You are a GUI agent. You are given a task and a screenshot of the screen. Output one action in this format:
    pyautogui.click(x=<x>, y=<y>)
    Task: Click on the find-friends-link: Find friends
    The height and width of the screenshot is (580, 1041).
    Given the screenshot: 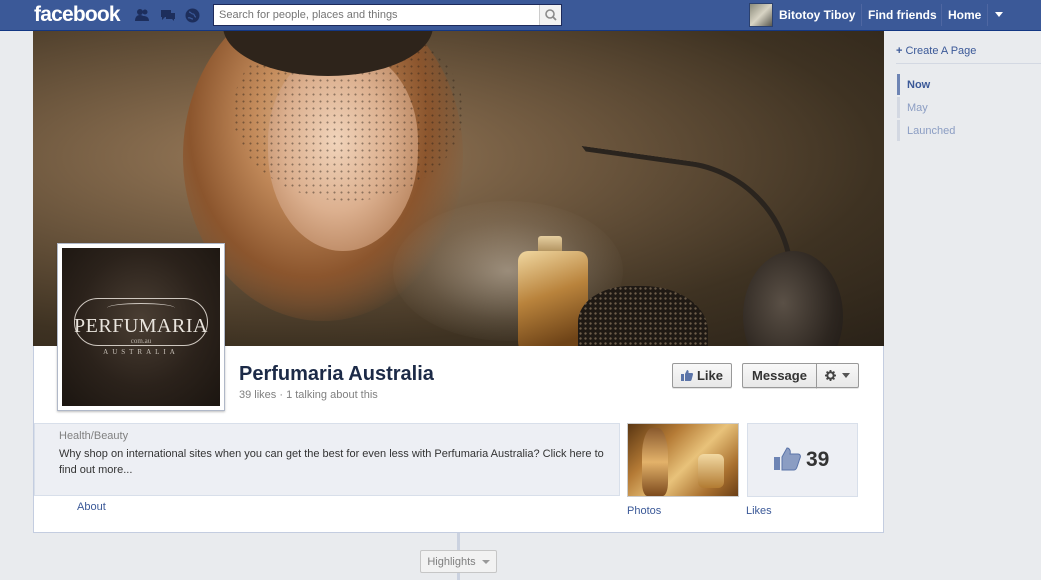 What is the action you would take?
    pyautogui.click(x=902, y=15)
    